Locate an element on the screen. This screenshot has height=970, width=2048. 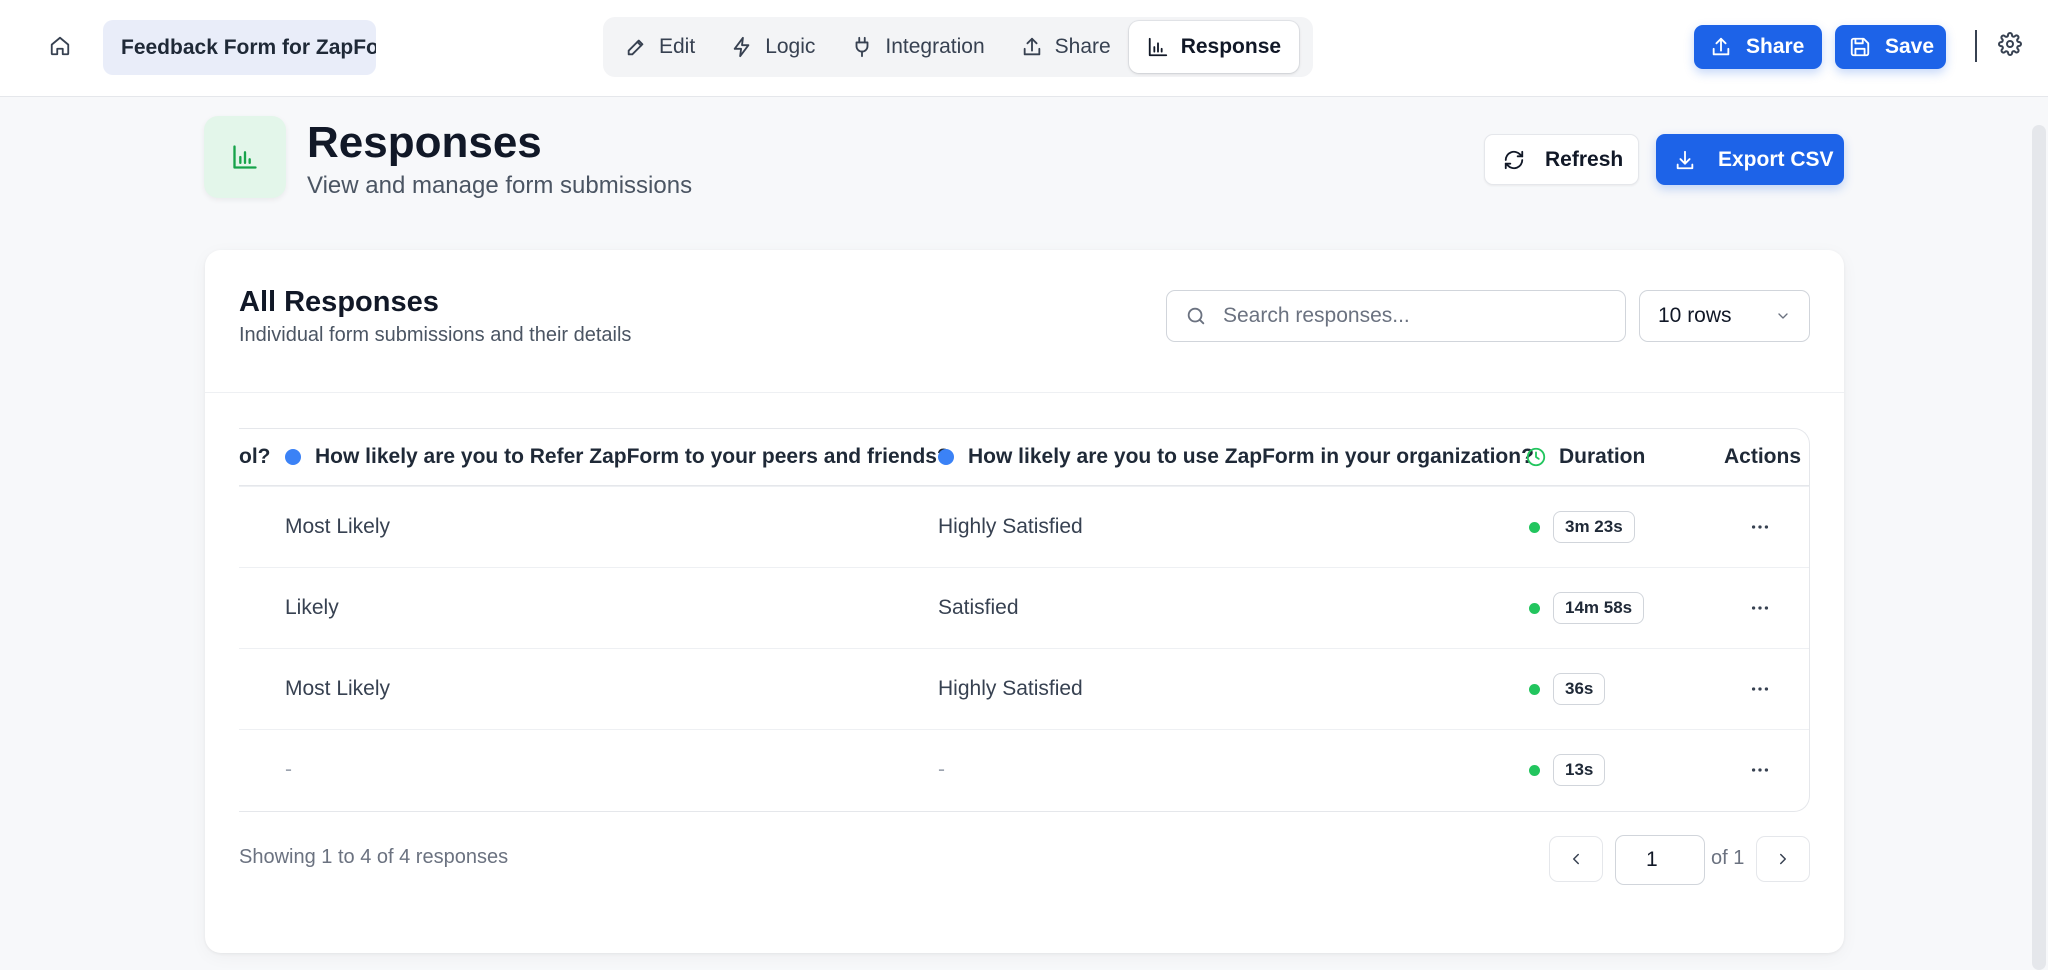
refresh-icon is located at coordinates (1514, 160).